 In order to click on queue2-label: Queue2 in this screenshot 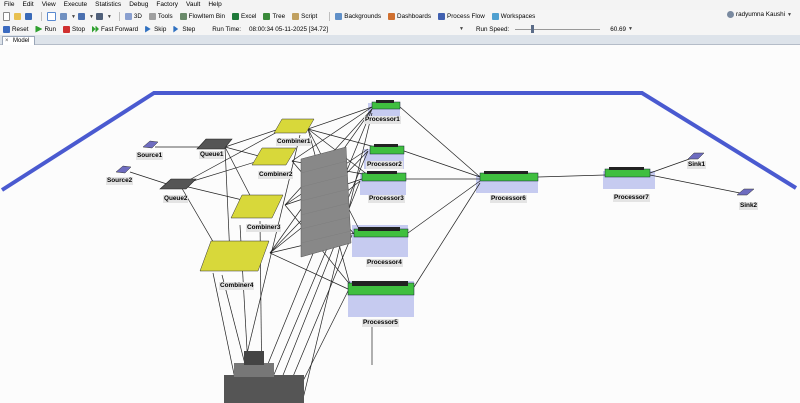, I will do `click(176, 199)`.